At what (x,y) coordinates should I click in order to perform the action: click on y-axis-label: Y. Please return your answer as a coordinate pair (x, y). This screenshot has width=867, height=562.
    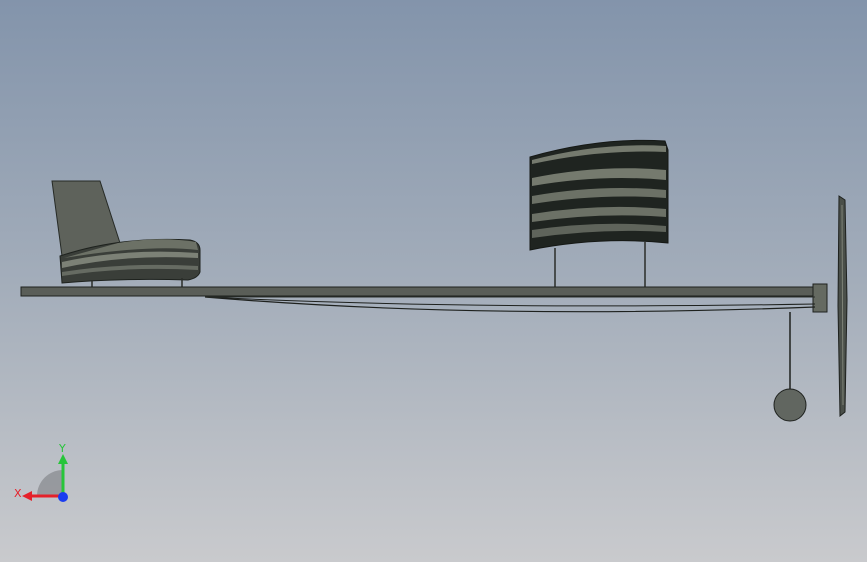
    Looking at the image, I should click on (62, 448).